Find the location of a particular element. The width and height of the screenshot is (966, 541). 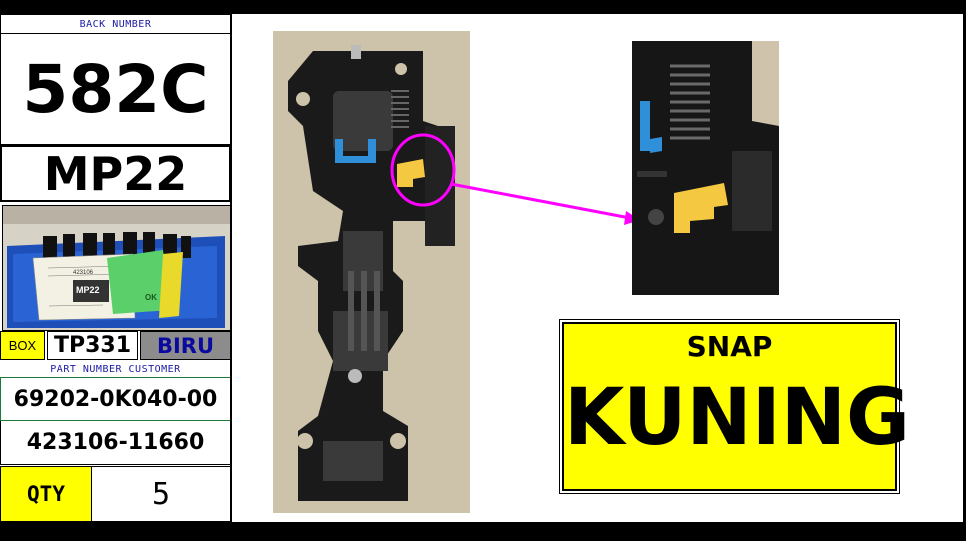

snap-color-box: SNAP KUNING is located at coordinates (735, 406).